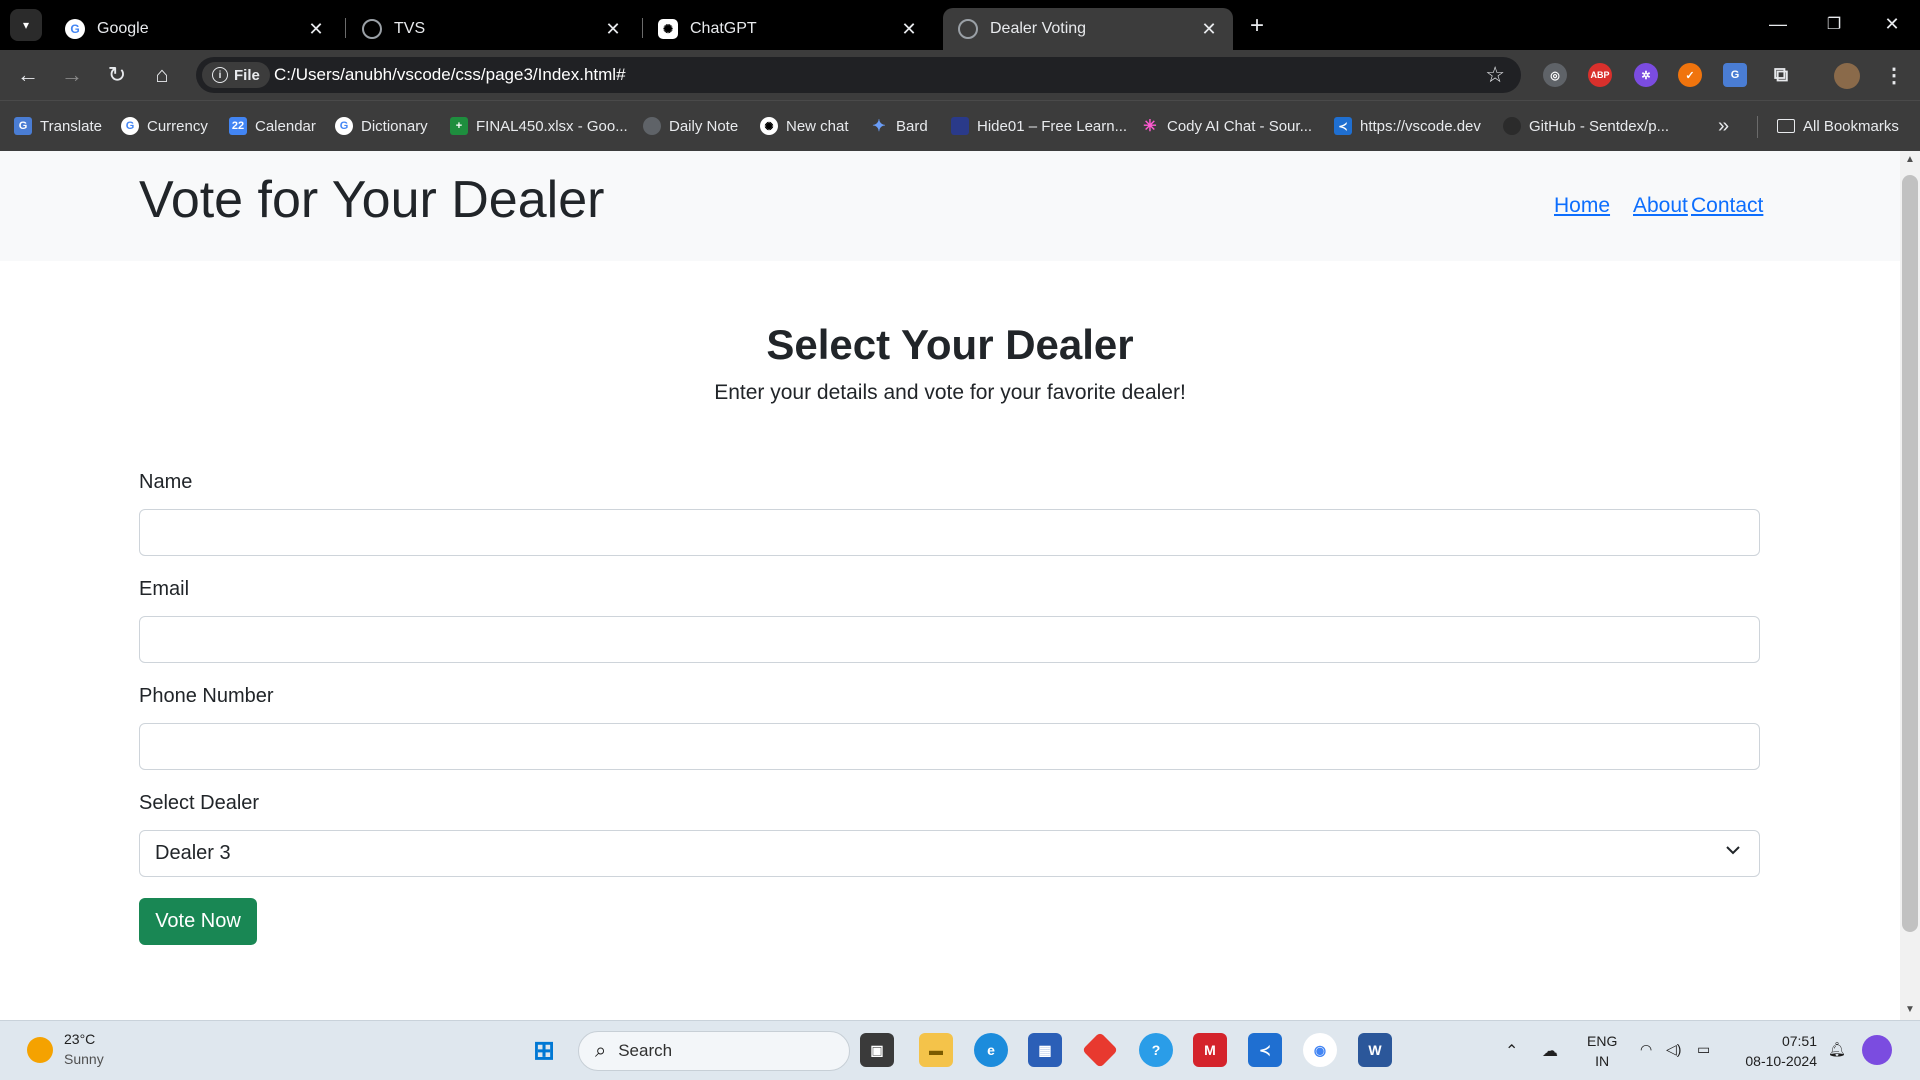 The width and height of the screenshot is (1920, 1080). I want to click on task-view-icon: ▣, so click(877, 1050).